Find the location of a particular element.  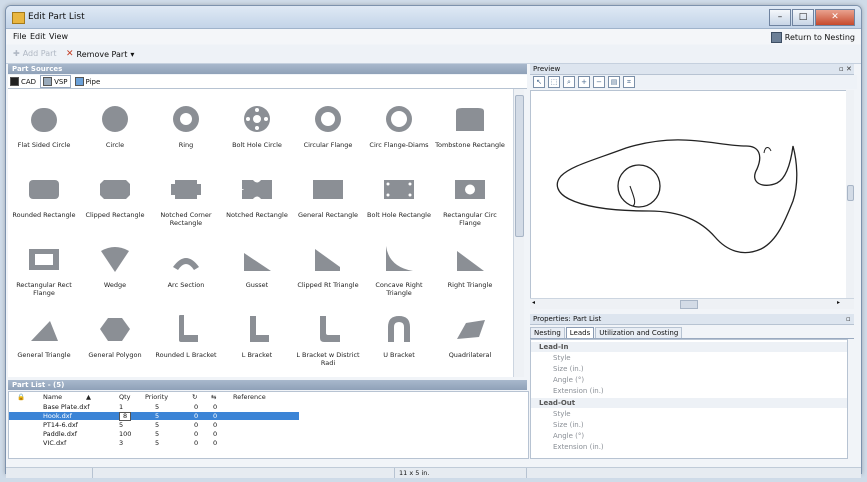

tab-utilization: Utilization and Costing is located at coordinates (639, 332).